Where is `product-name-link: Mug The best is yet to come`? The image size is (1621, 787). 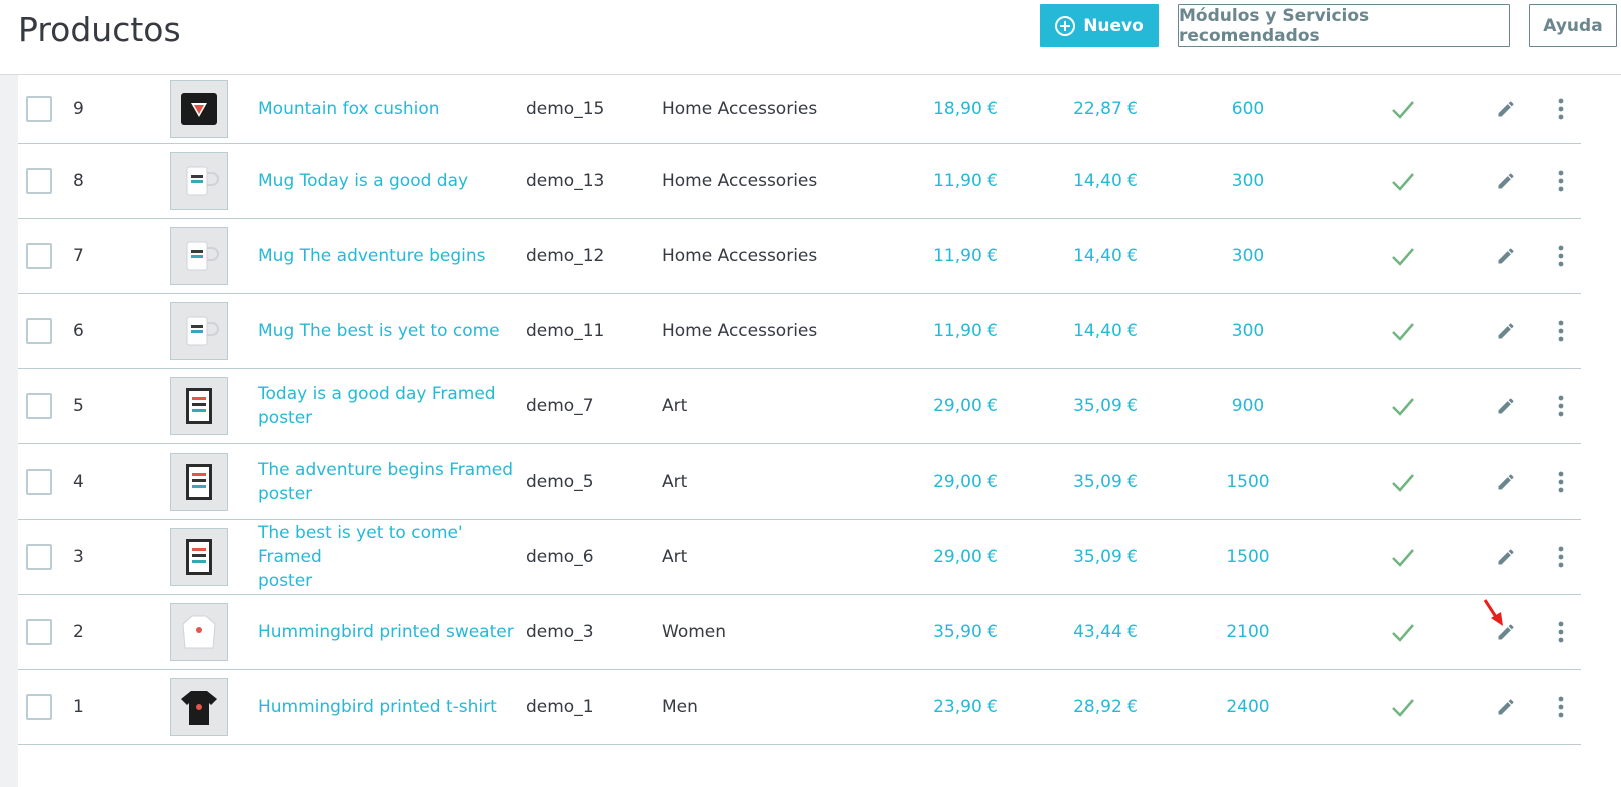
product-name-link: Mug The best is yet to come is located at coordinates (379, 331).